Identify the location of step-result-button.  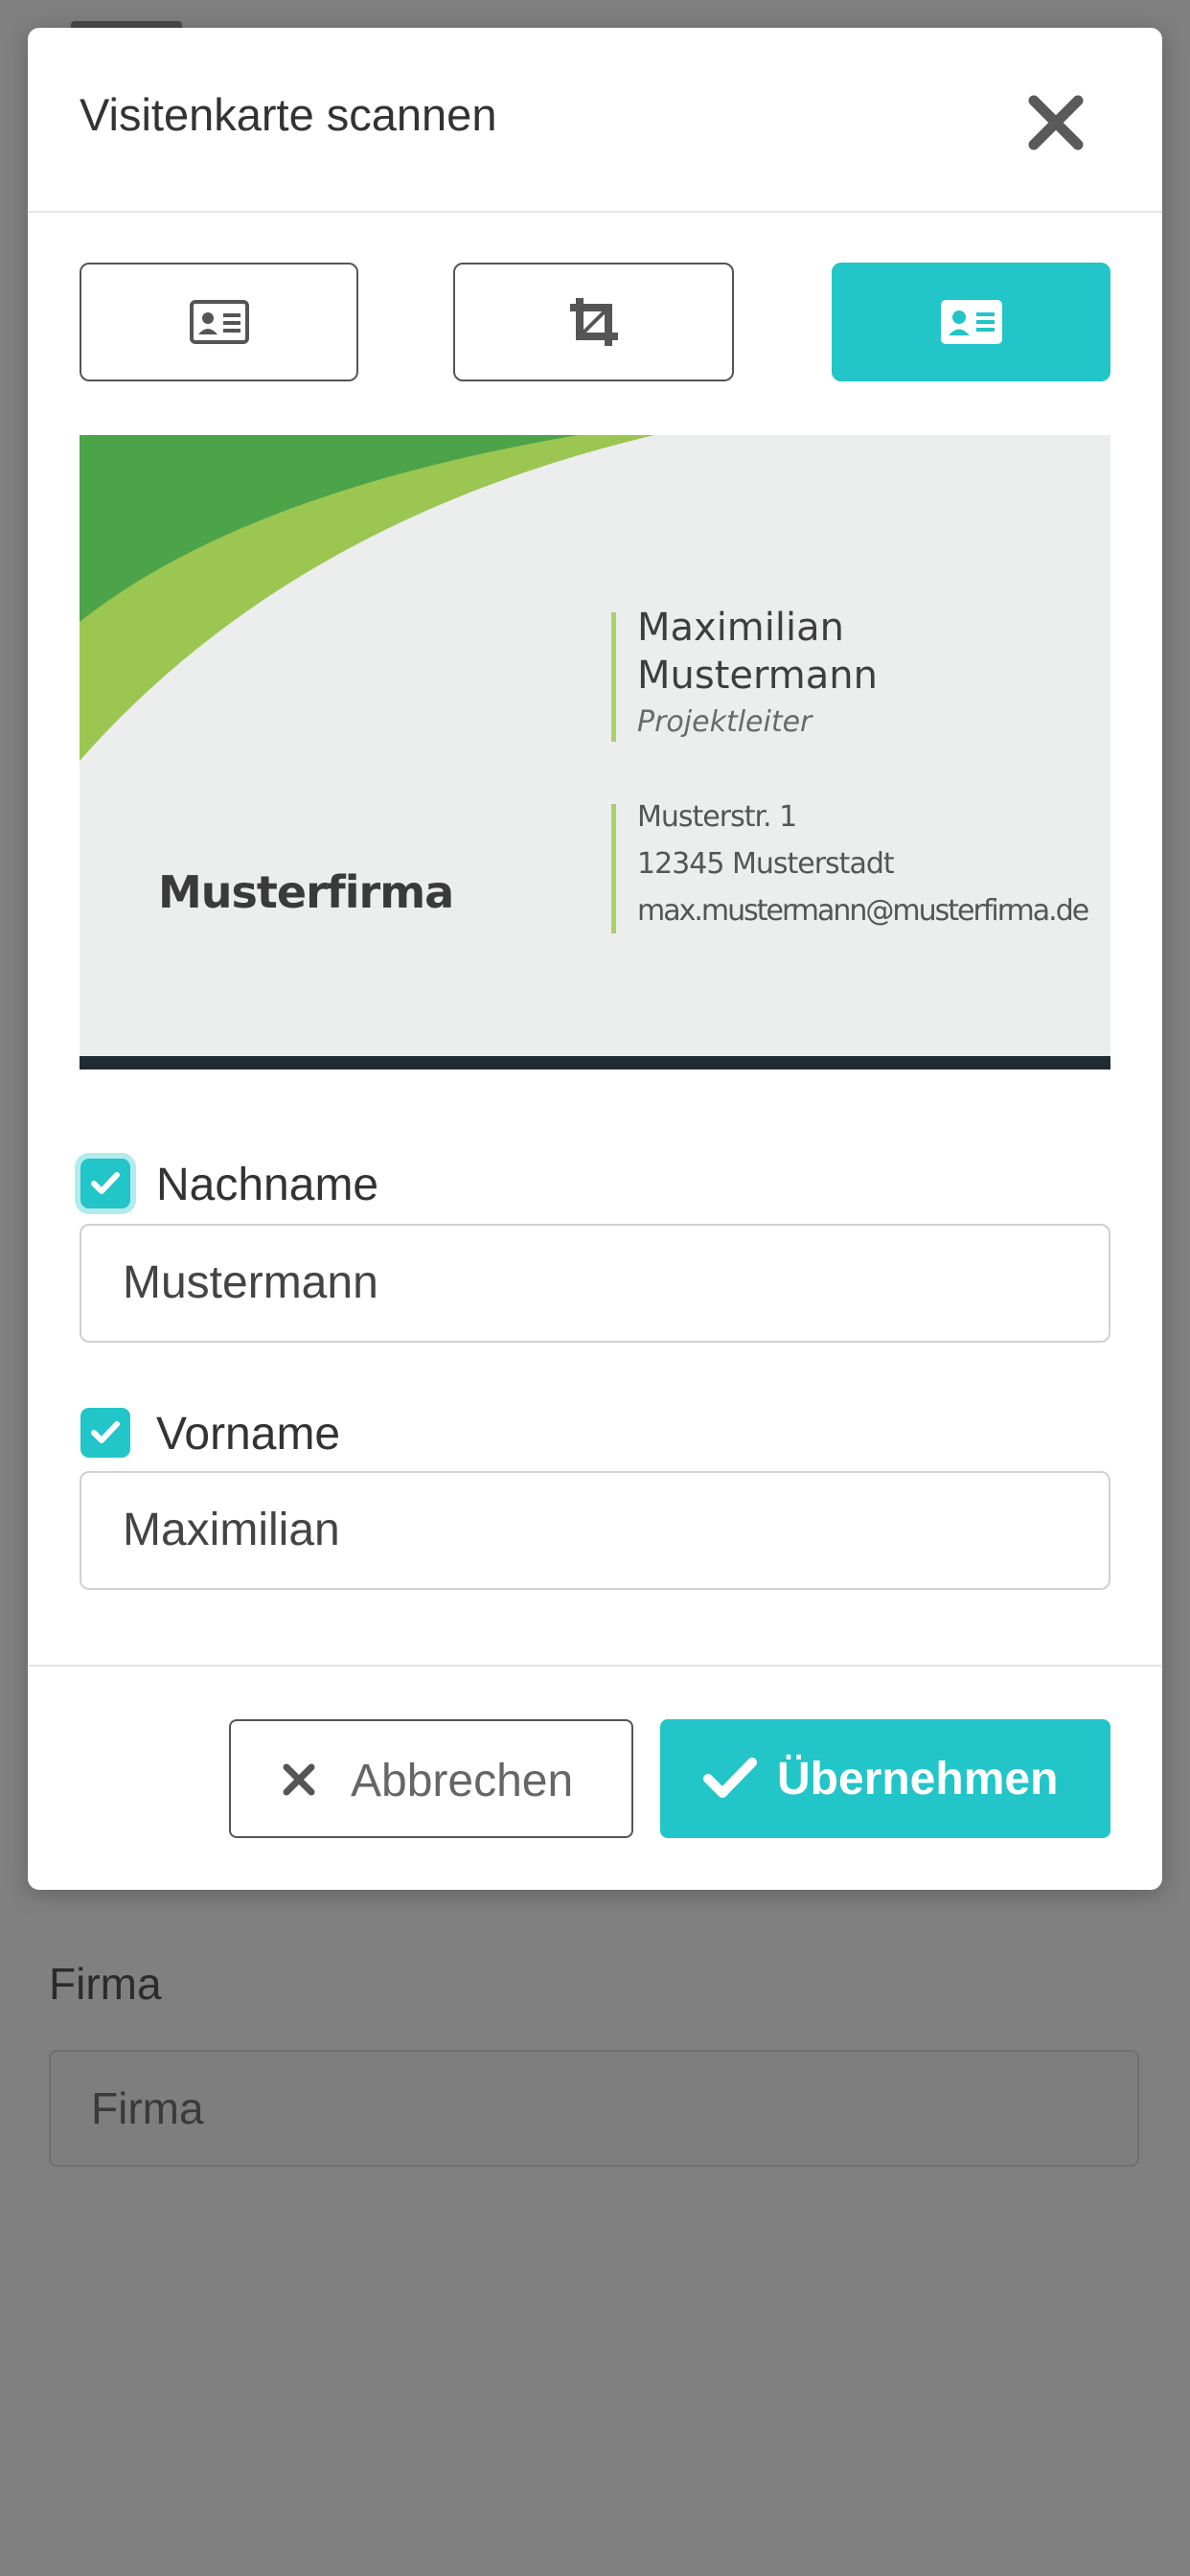
(971, 322).